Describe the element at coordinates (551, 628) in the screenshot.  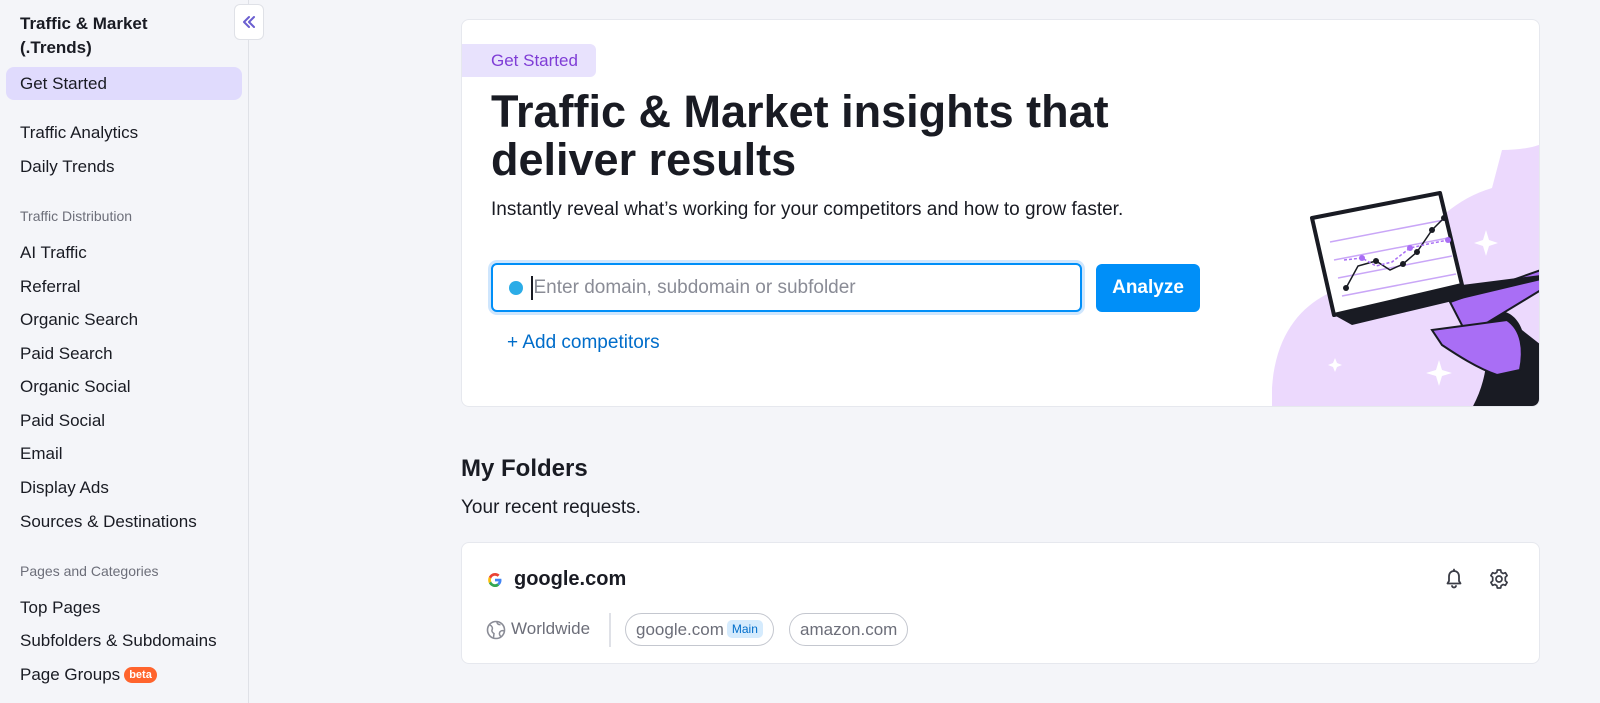
I see `region-label: Worldwide` at that location.